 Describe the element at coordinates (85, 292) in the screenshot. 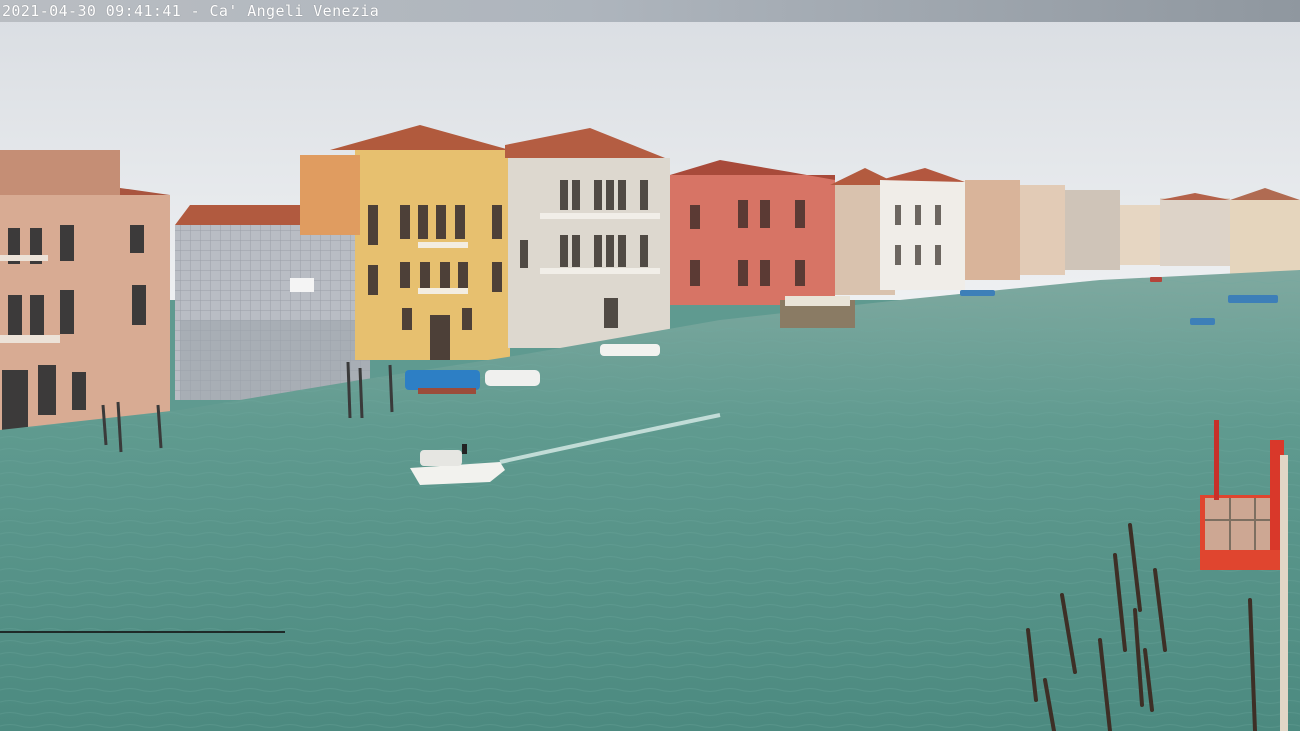

I see `pink-palazzo-left` at that location.